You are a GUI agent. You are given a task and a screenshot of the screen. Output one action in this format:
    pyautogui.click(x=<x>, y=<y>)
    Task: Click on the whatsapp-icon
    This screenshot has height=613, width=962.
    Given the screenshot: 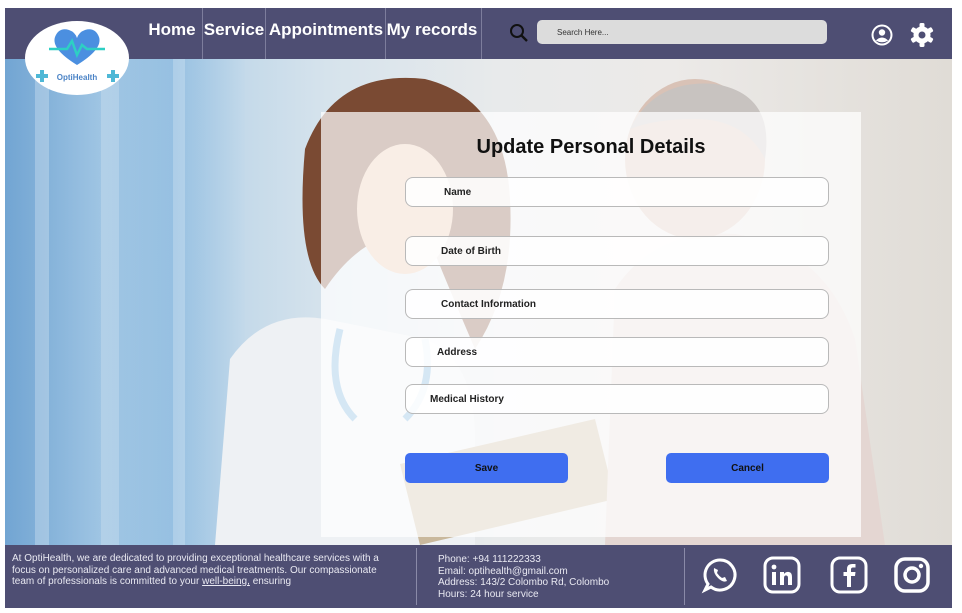 What is the action you would take?
    pyautogui.click(x=720, y=575)
    